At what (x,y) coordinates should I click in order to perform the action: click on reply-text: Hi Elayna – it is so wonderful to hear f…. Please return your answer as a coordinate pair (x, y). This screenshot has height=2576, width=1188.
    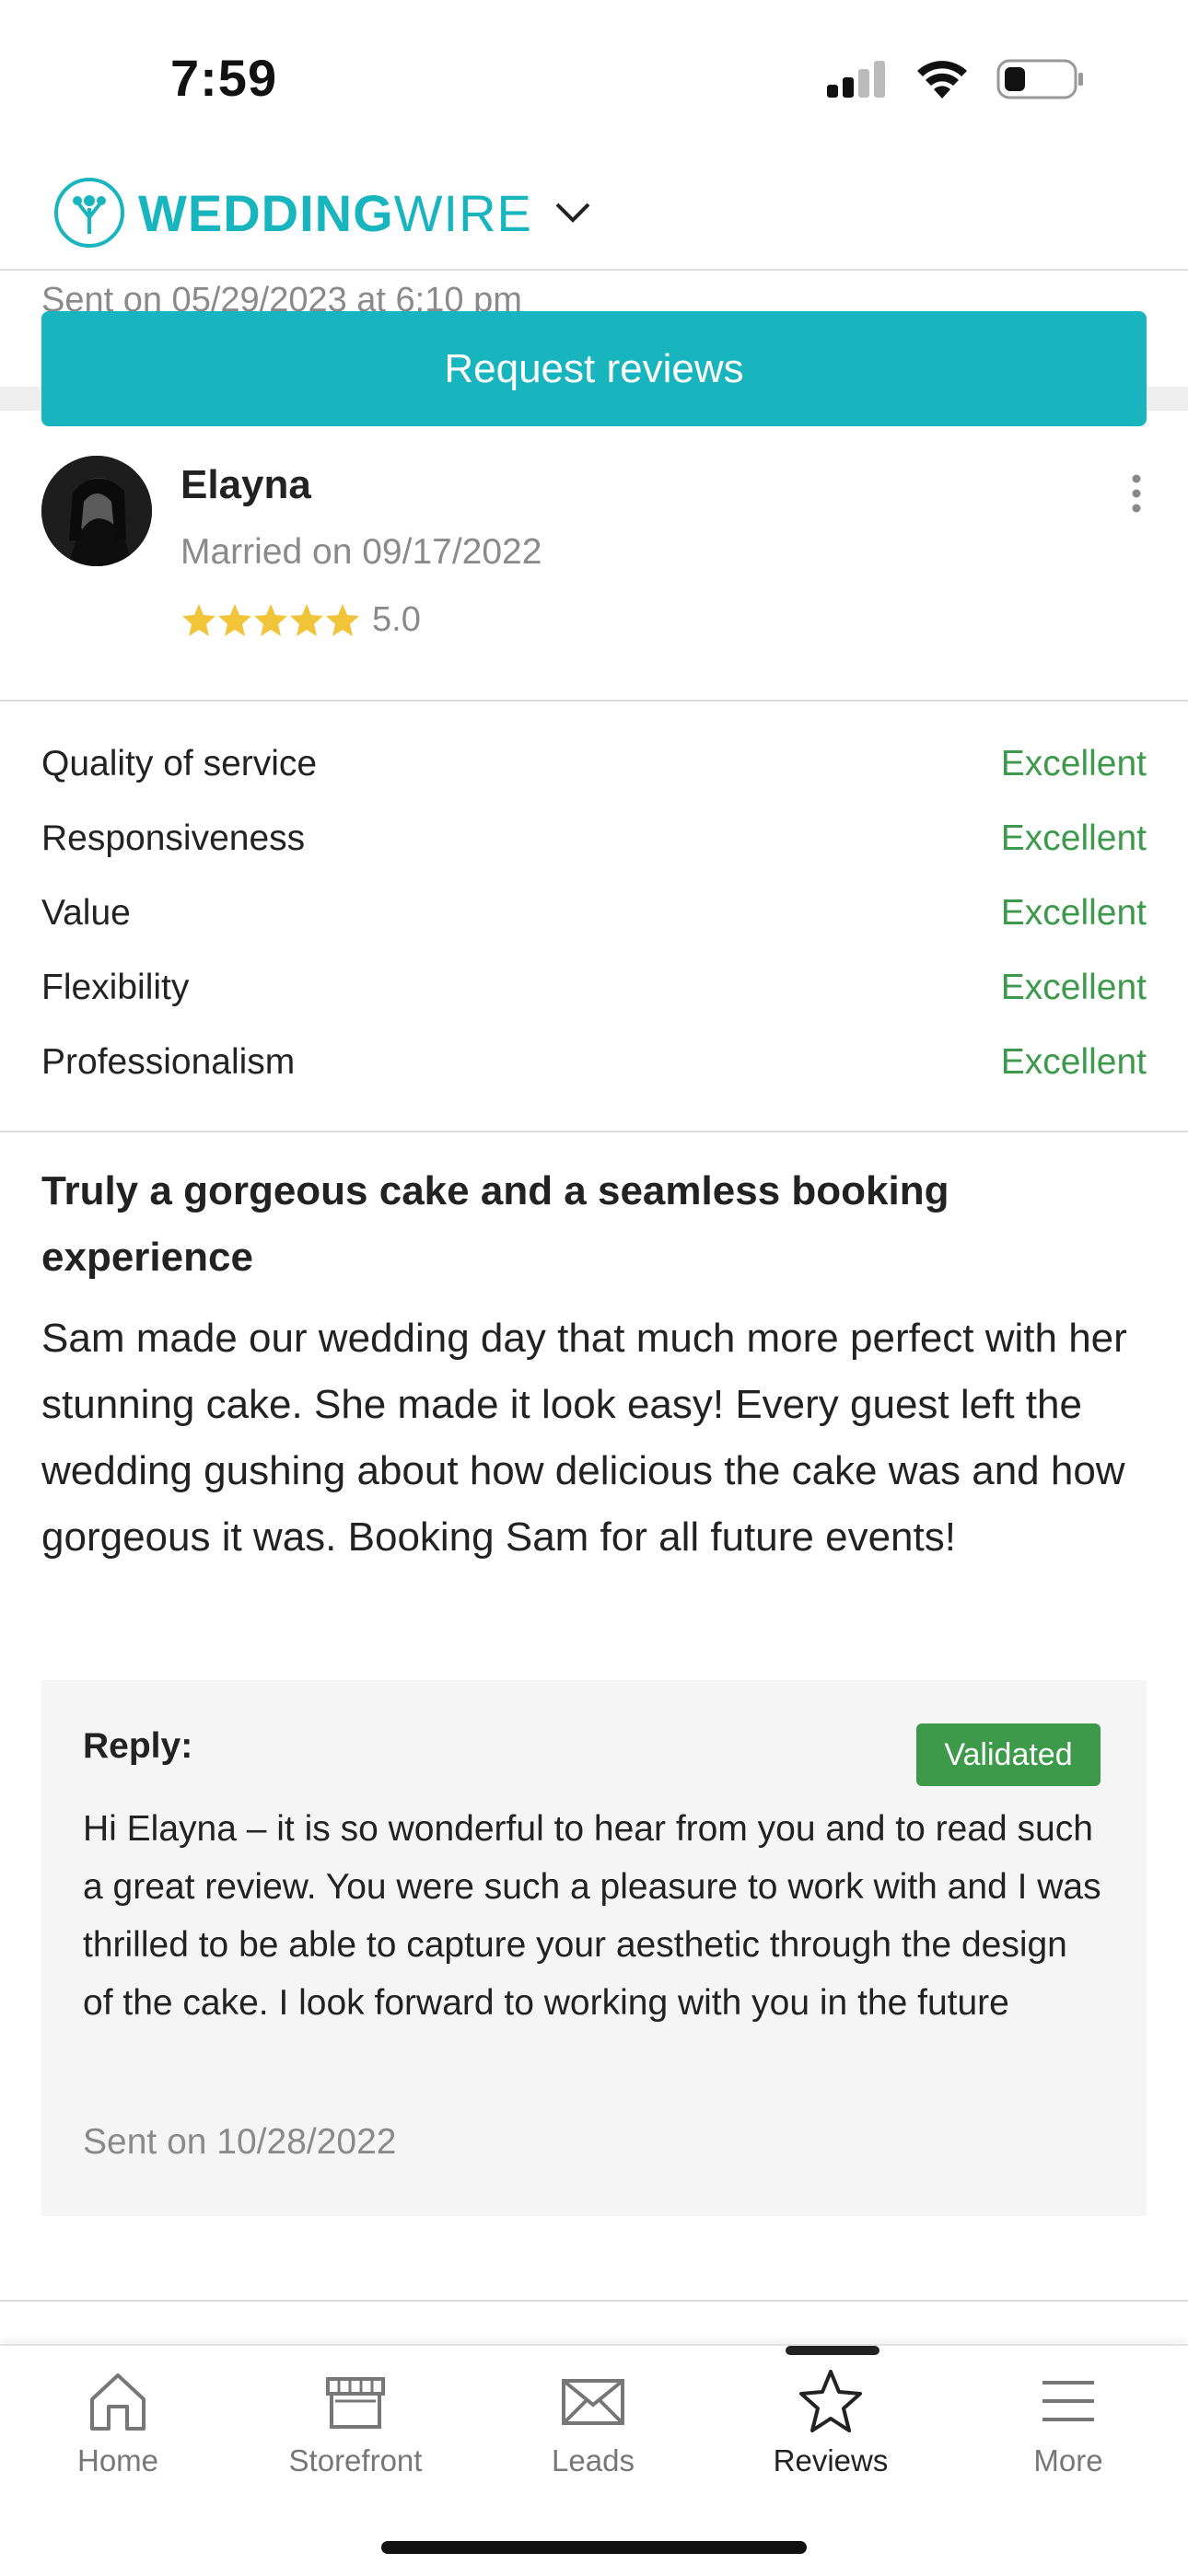
    Looking at the image, I should click on (592, 1916).